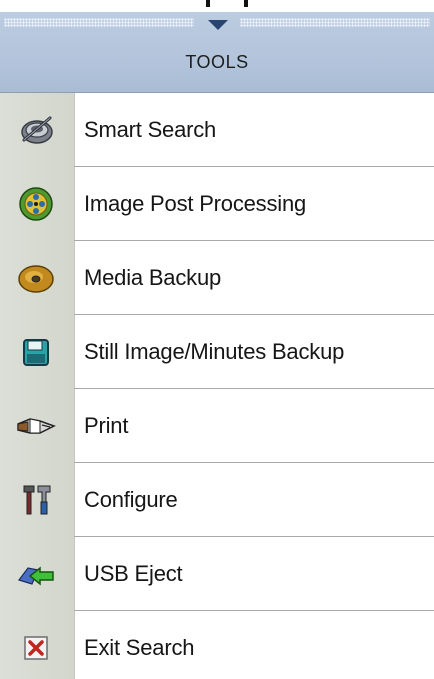 This screenshot has height=679, width=434. Describe the element at coordinates (217, 425) in the screenshot. I see `menu-item-print: Print` at that location.